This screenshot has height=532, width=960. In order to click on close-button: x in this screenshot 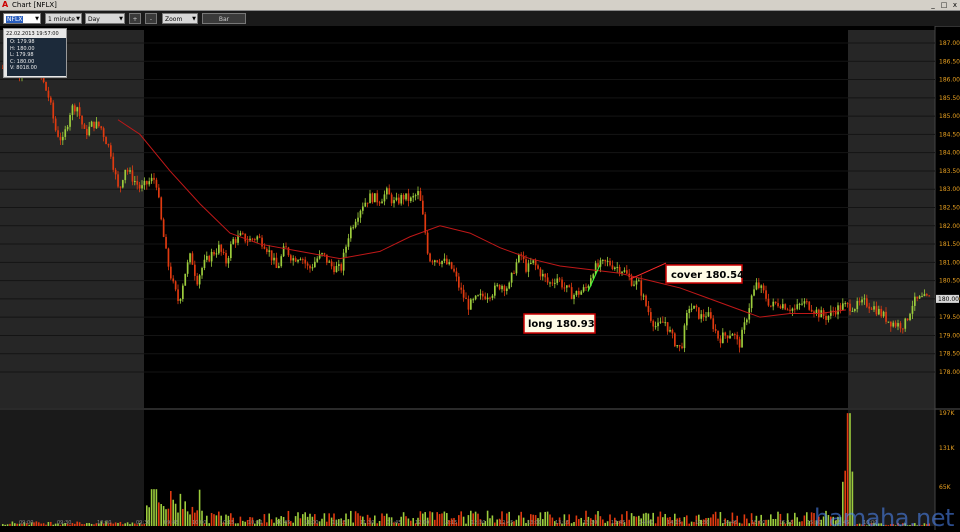, I will do `click(955, 5)`.